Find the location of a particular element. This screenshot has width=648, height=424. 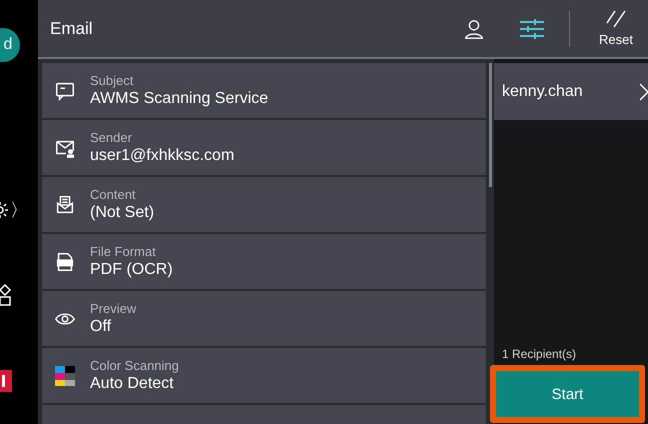

setting-value: user1@fxhkksc.com is located at coordinates (162, 156).